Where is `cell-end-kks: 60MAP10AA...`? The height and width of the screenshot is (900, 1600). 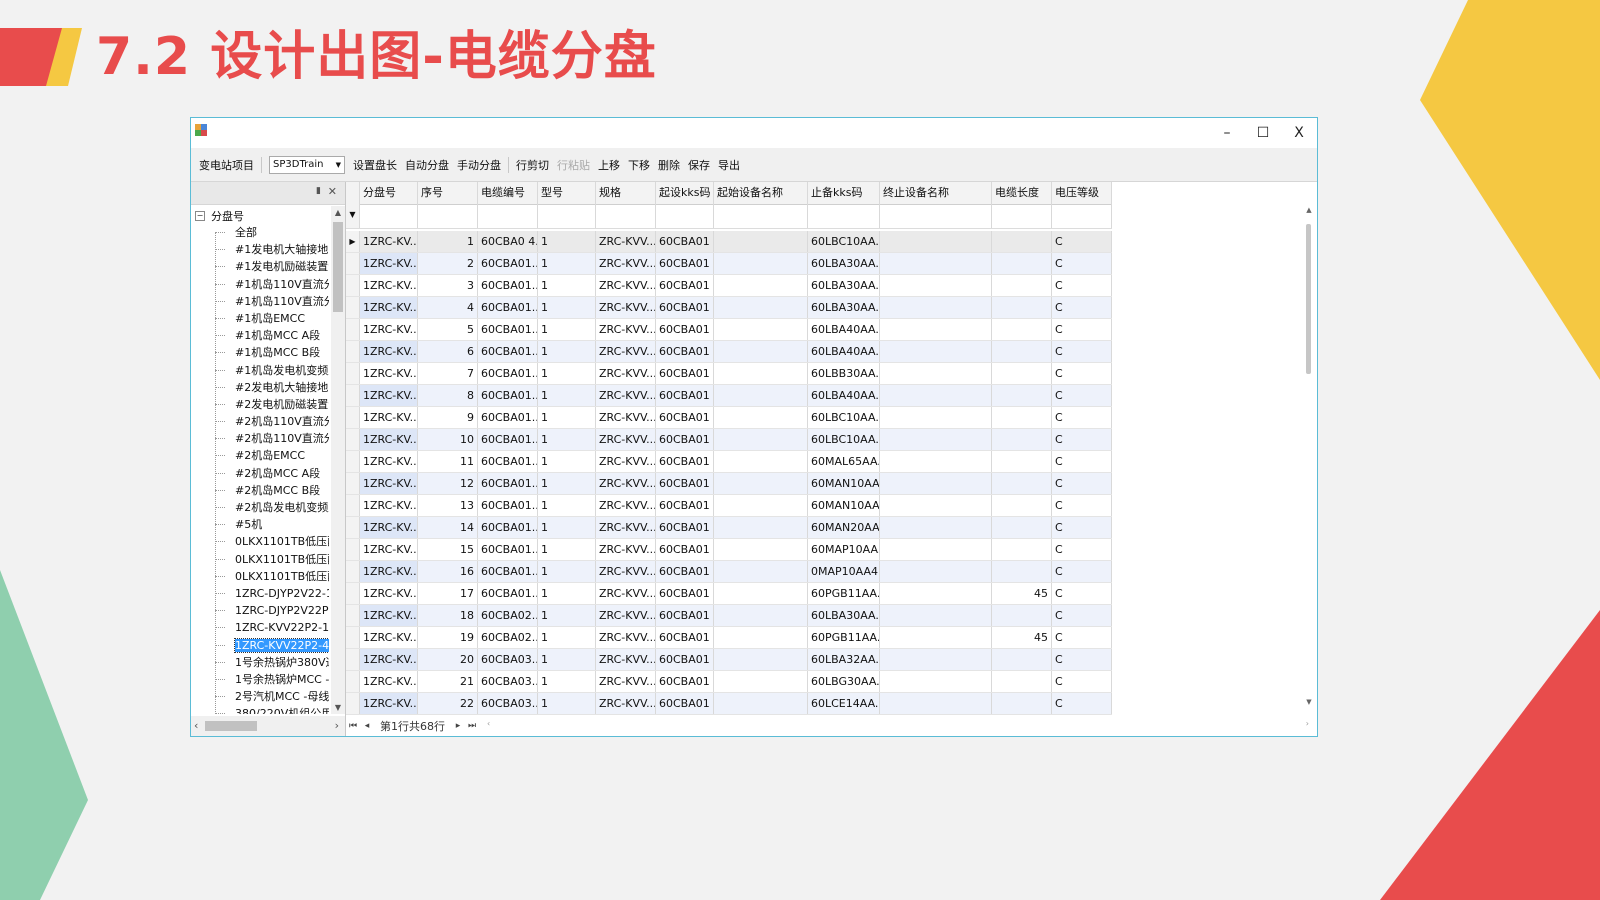
cell-end-kks: 60MAP10AA... is located at coordinates (844, 549).